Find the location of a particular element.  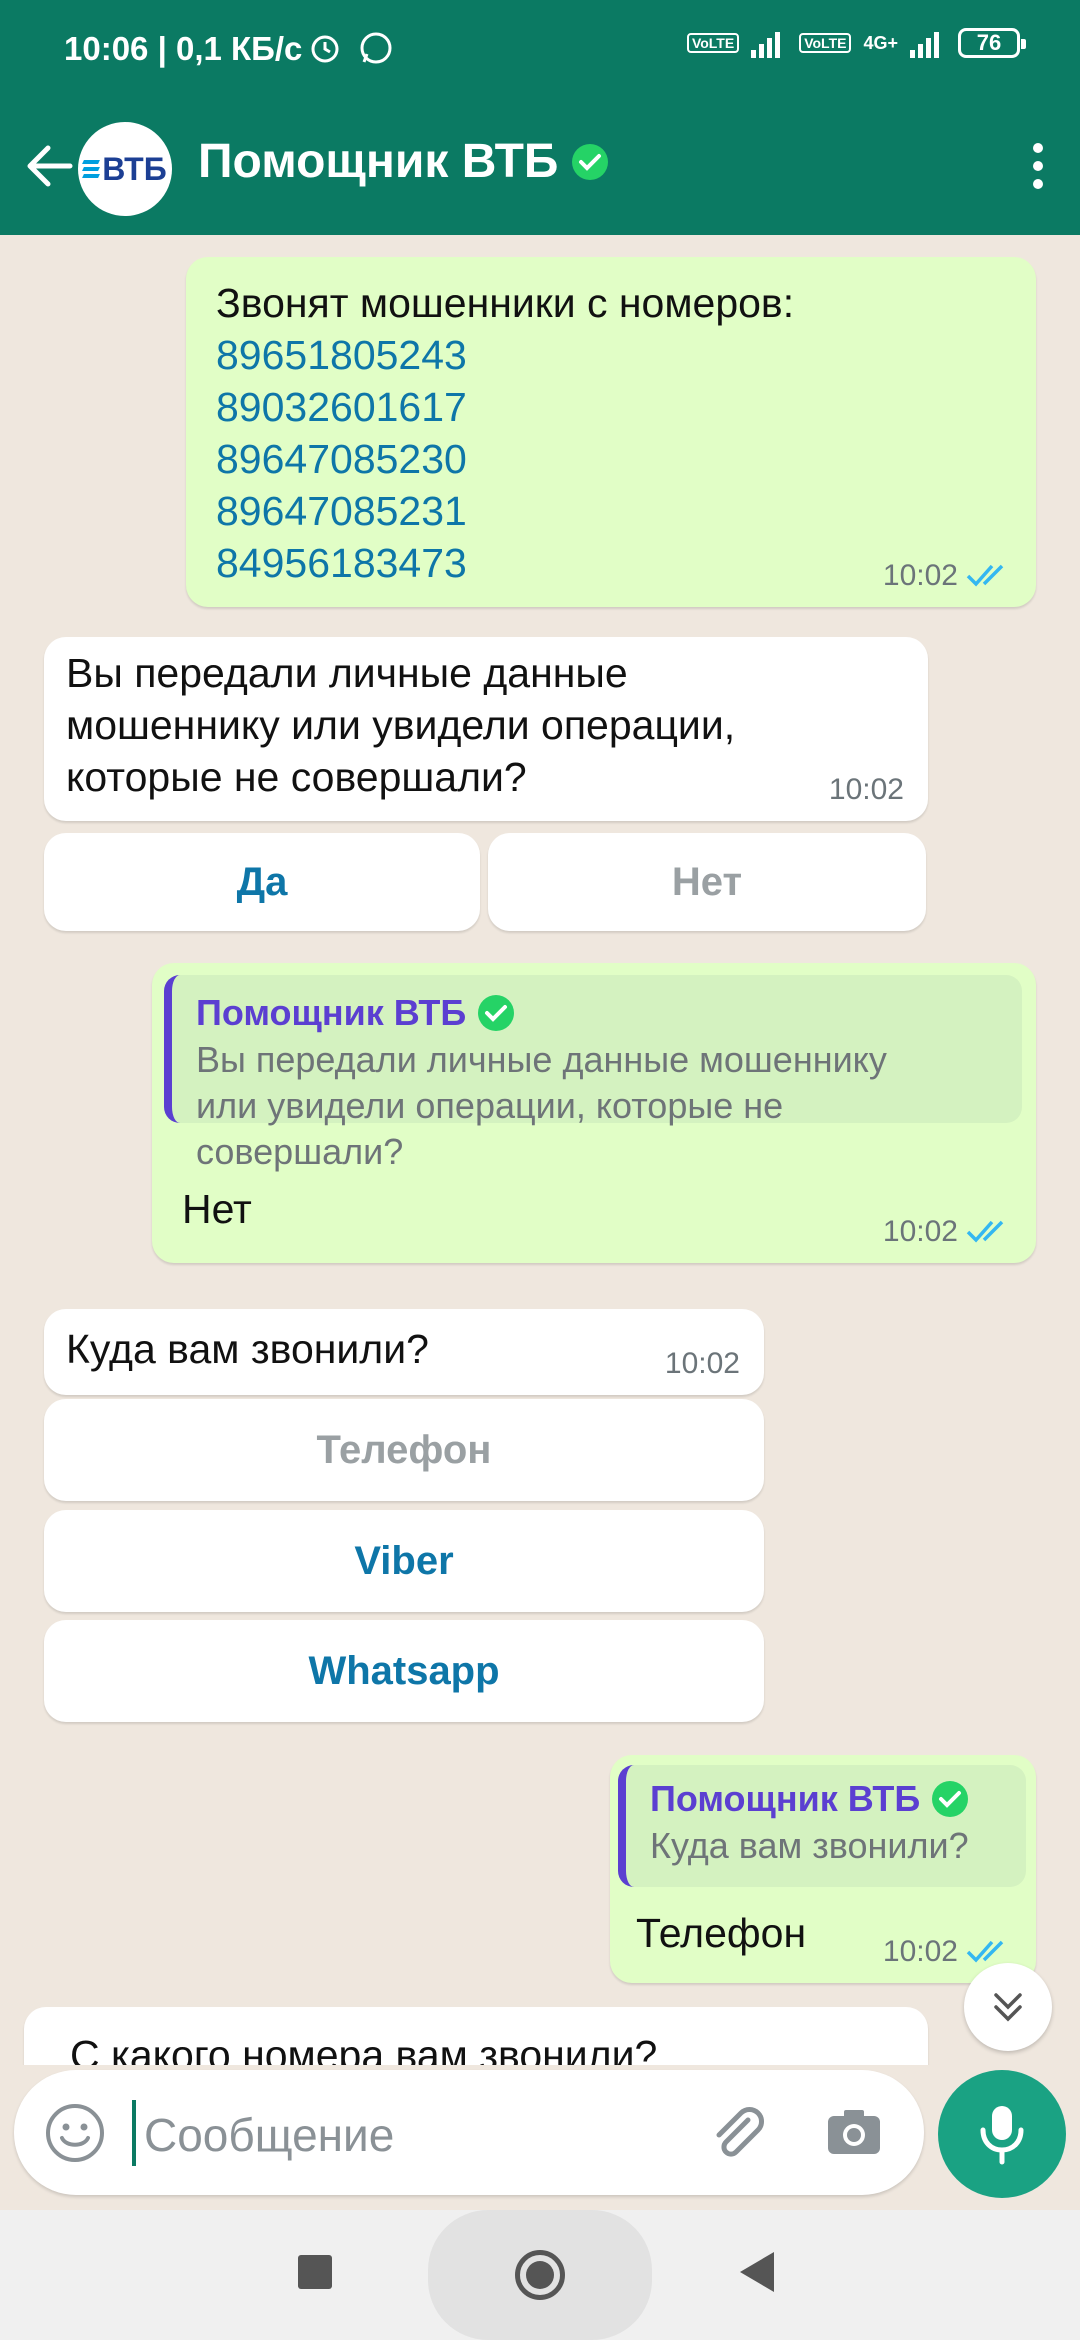

emoji-icon is located at coordinates (75, 2133).